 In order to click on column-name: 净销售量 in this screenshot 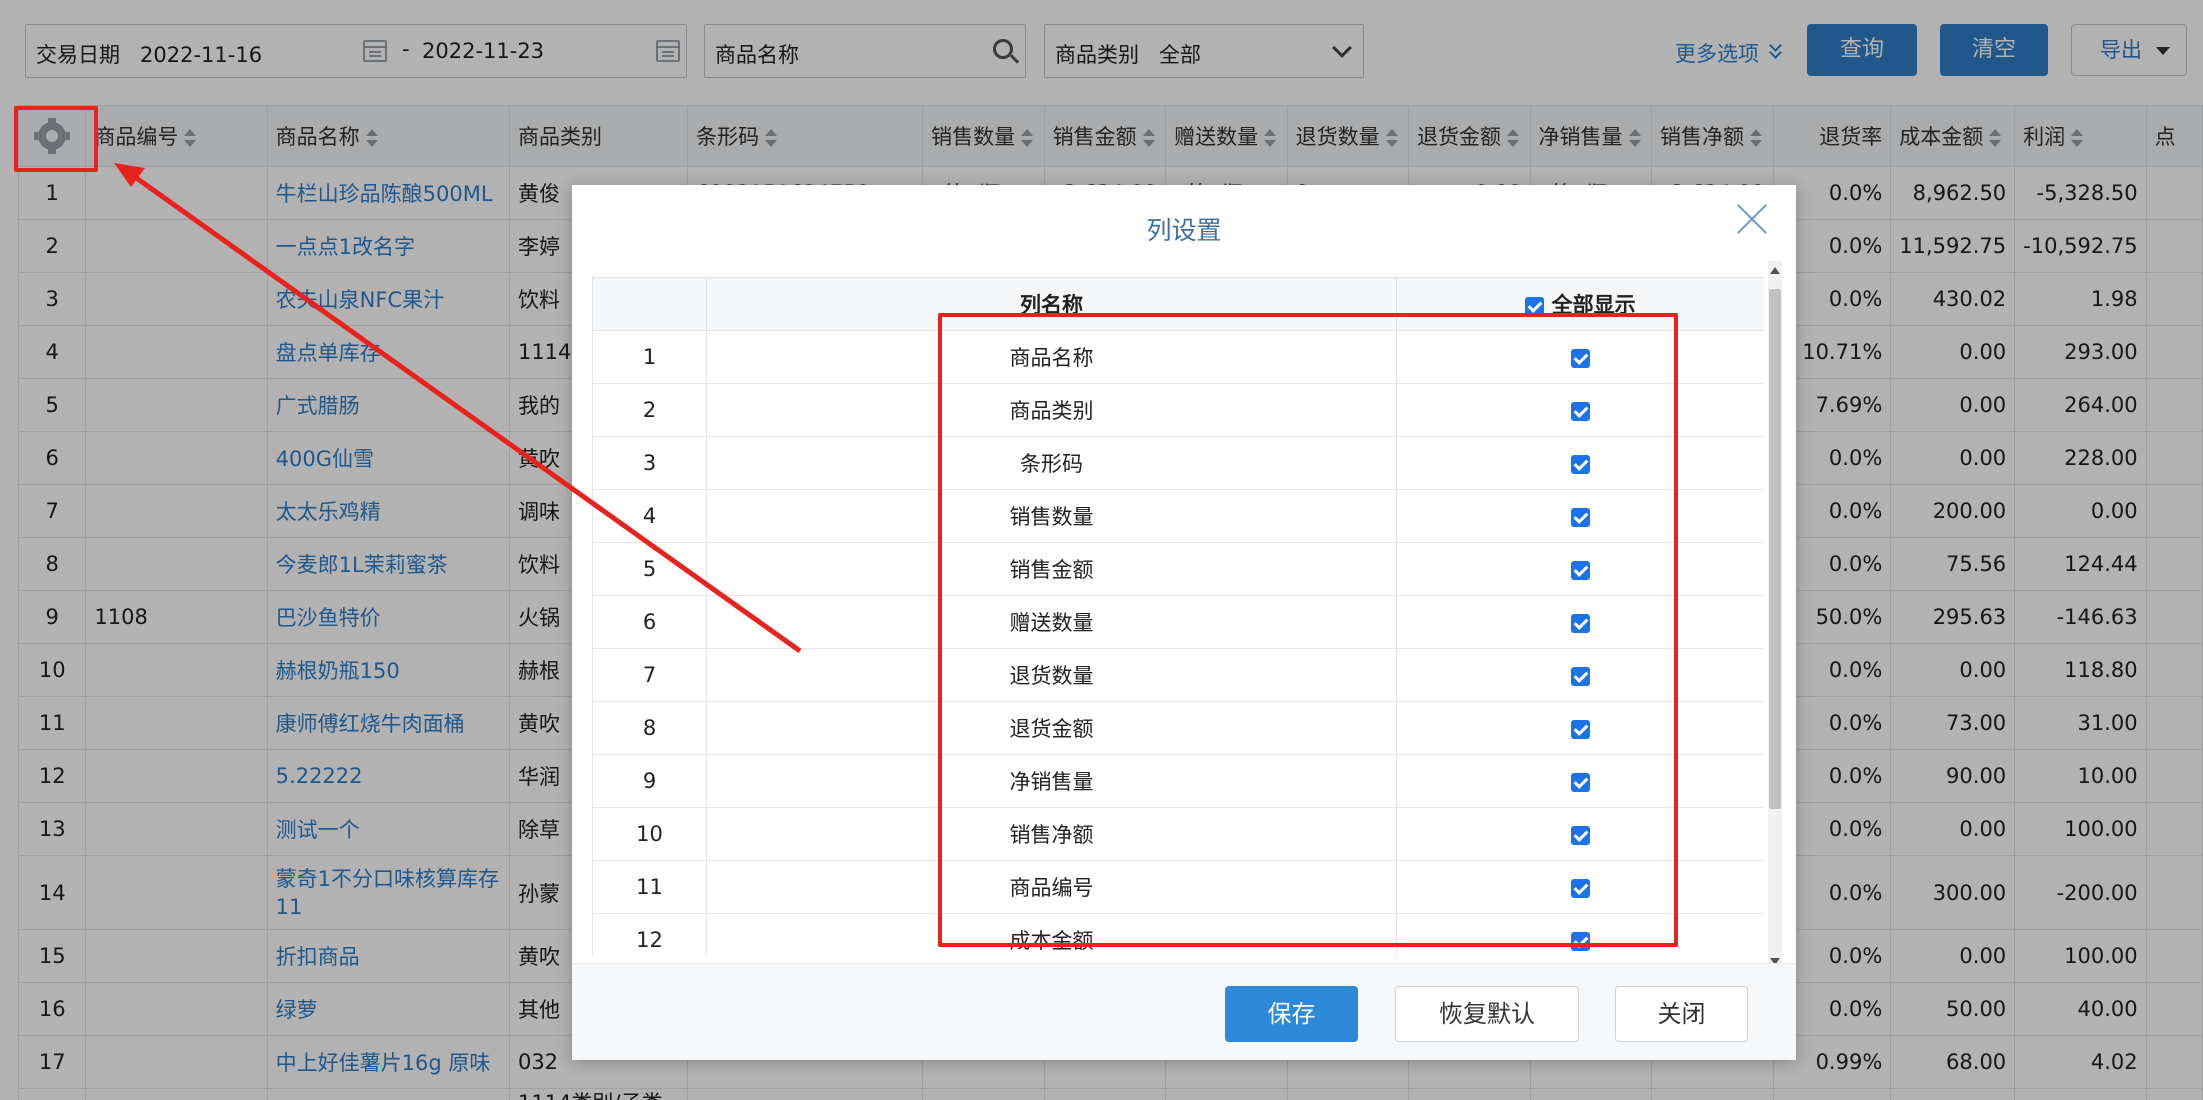, I will do `click(1051, 781)`.